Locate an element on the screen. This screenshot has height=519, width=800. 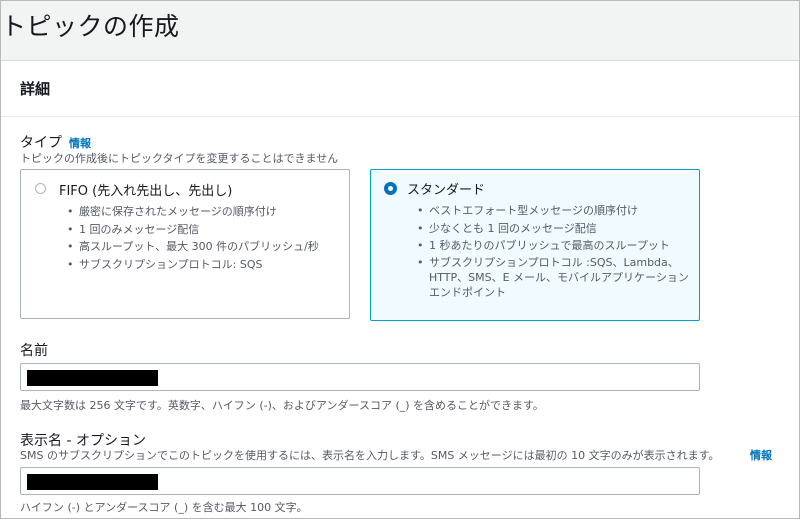
standard-title: スタンダード is located at coordinates (446, 190).